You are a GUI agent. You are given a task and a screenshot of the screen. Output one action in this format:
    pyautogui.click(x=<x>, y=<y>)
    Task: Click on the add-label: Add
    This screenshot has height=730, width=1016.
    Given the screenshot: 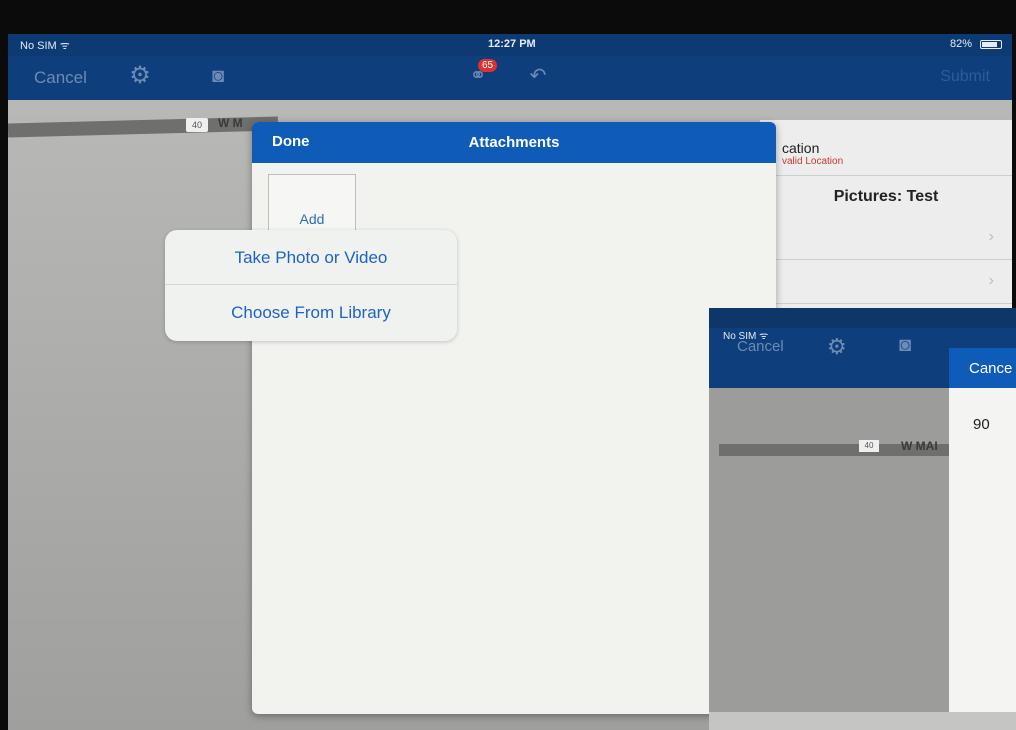 What is the action you would take?
    pyautogui.click(x=312, y=219)
    